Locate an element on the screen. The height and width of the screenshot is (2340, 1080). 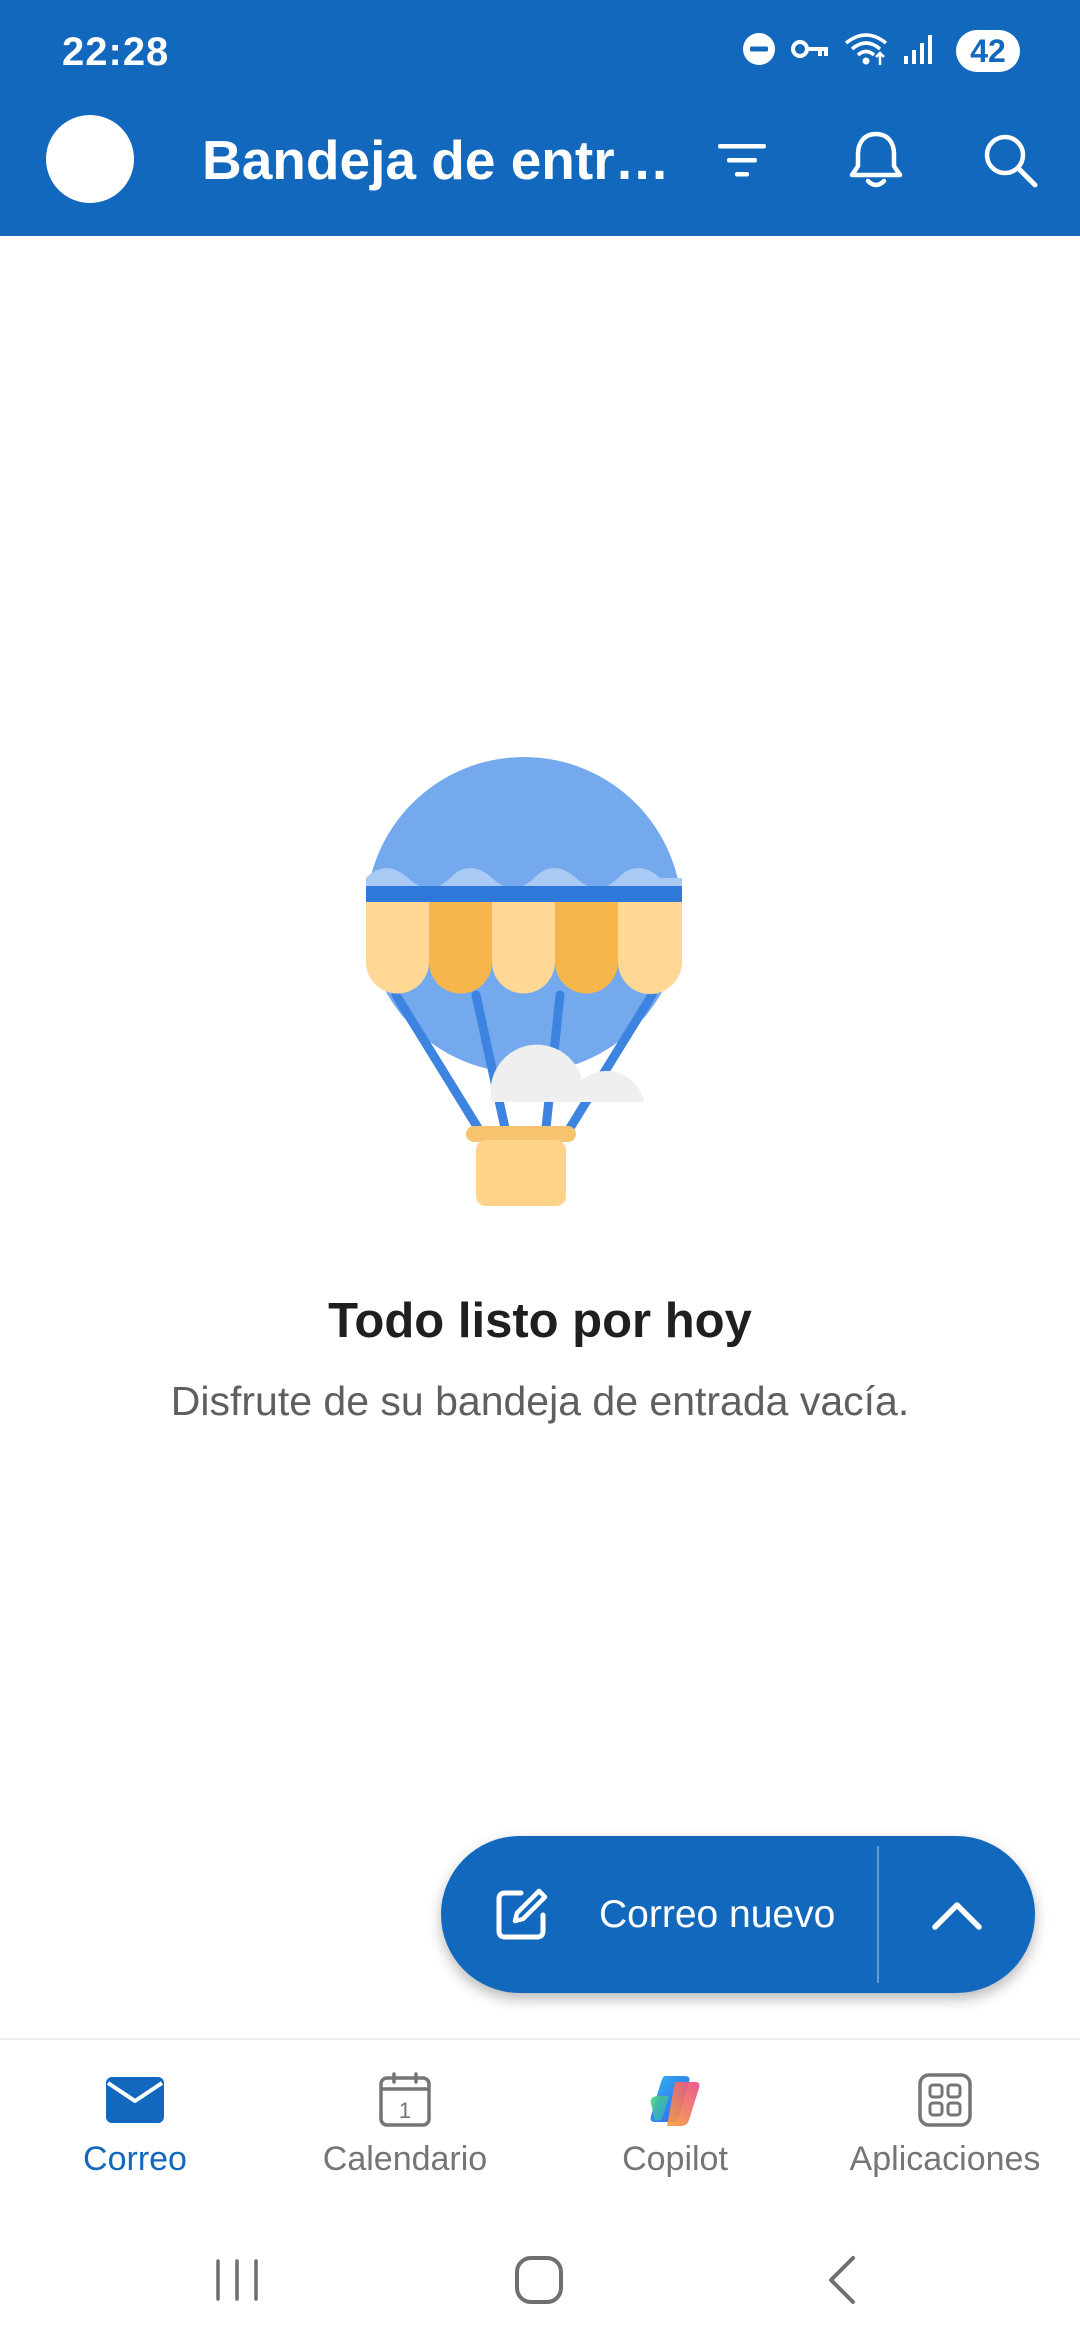
notifications-button is located at coordinates (876, 160).